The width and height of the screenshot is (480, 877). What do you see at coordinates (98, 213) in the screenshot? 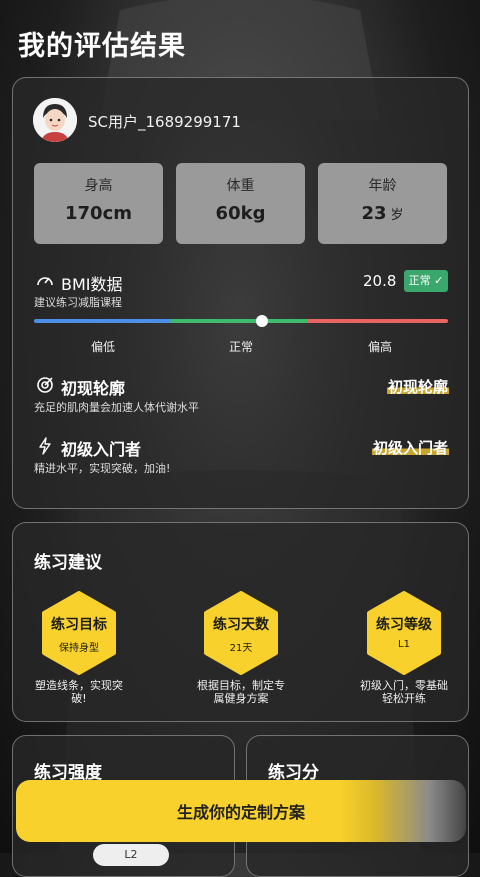
I see `stat-value: 170cm` at bounding box center [98, 213].